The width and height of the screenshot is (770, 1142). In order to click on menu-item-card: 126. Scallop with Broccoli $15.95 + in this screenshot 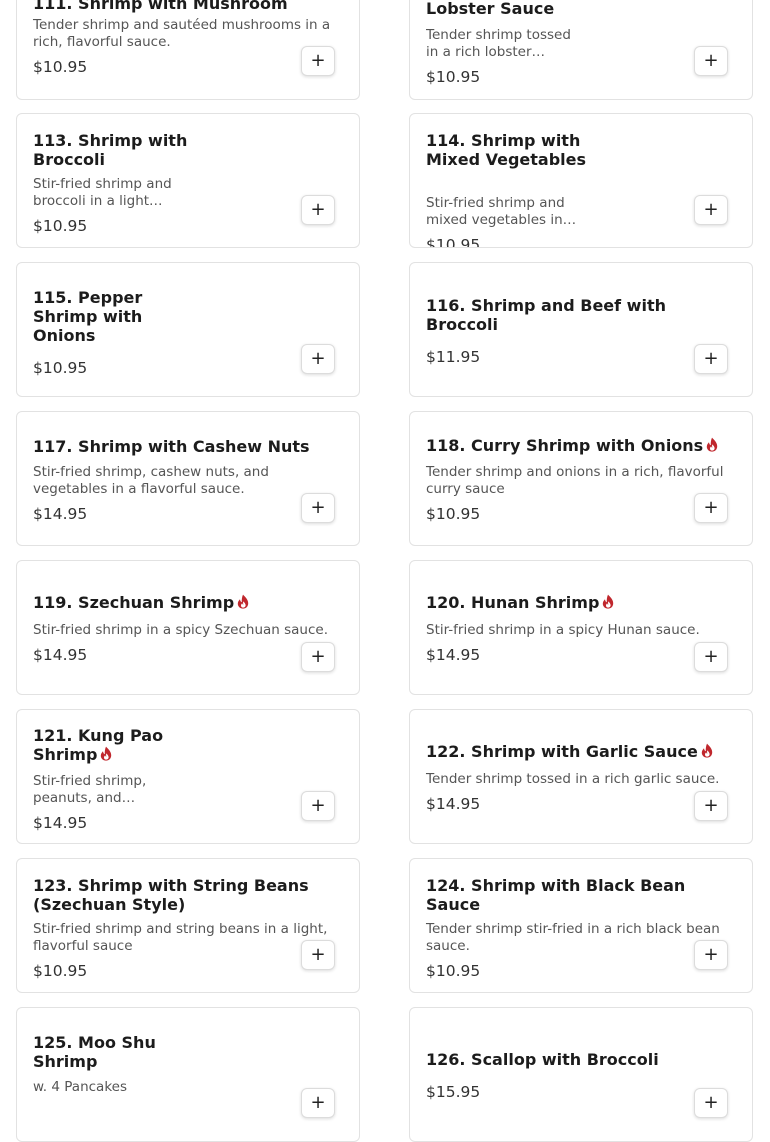, I will do `click(581, 1074)`.